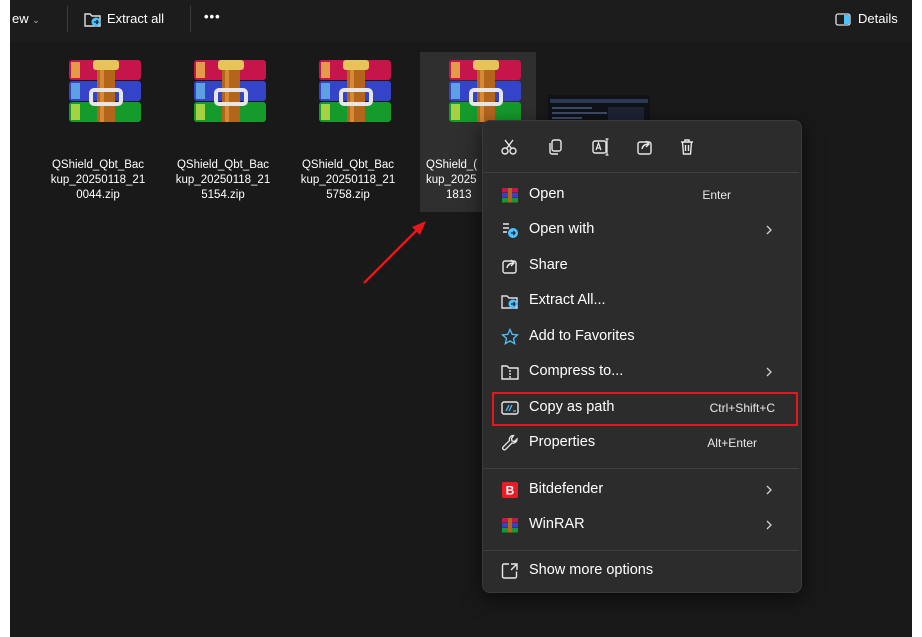 The image size is (922, 637). Describe the element at coordinates (732, 443) in the screenshot. I see `menu-item-shortcut: Alt+Enter` at that location.